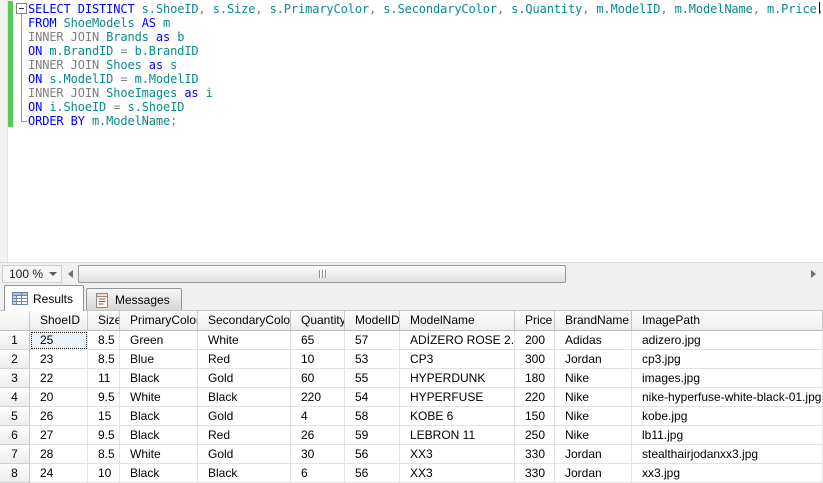 Image resolution: width=823 pixels, height=483 pixels. I want to click on row-header: 4, so click(15, 397).